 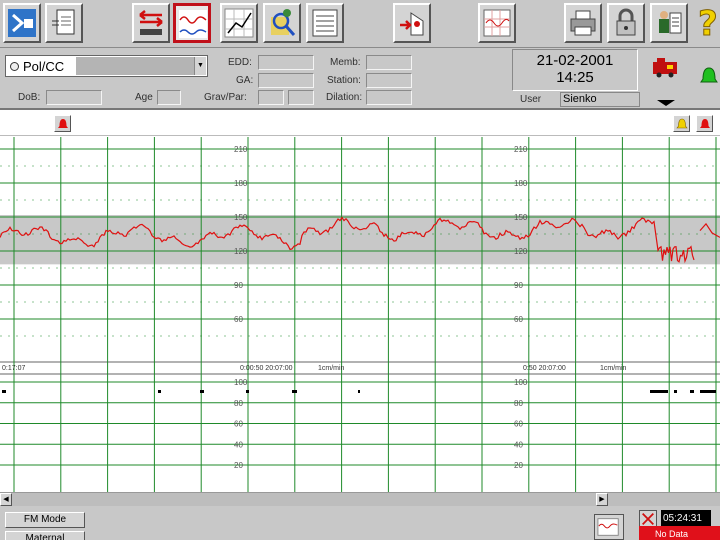 I want to click on notes-button, so click(x=325, y=23).